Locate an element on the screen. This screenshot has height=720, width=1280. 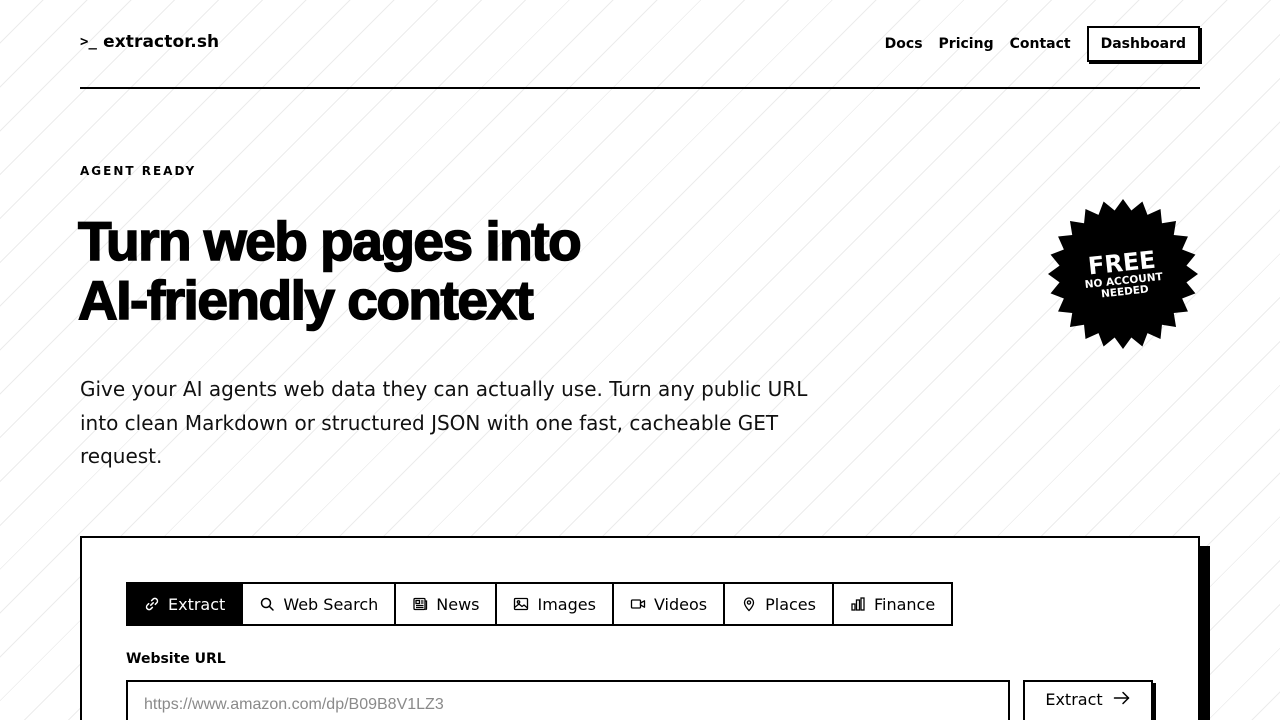
tab-news: News is located at coordinates (447, 604).